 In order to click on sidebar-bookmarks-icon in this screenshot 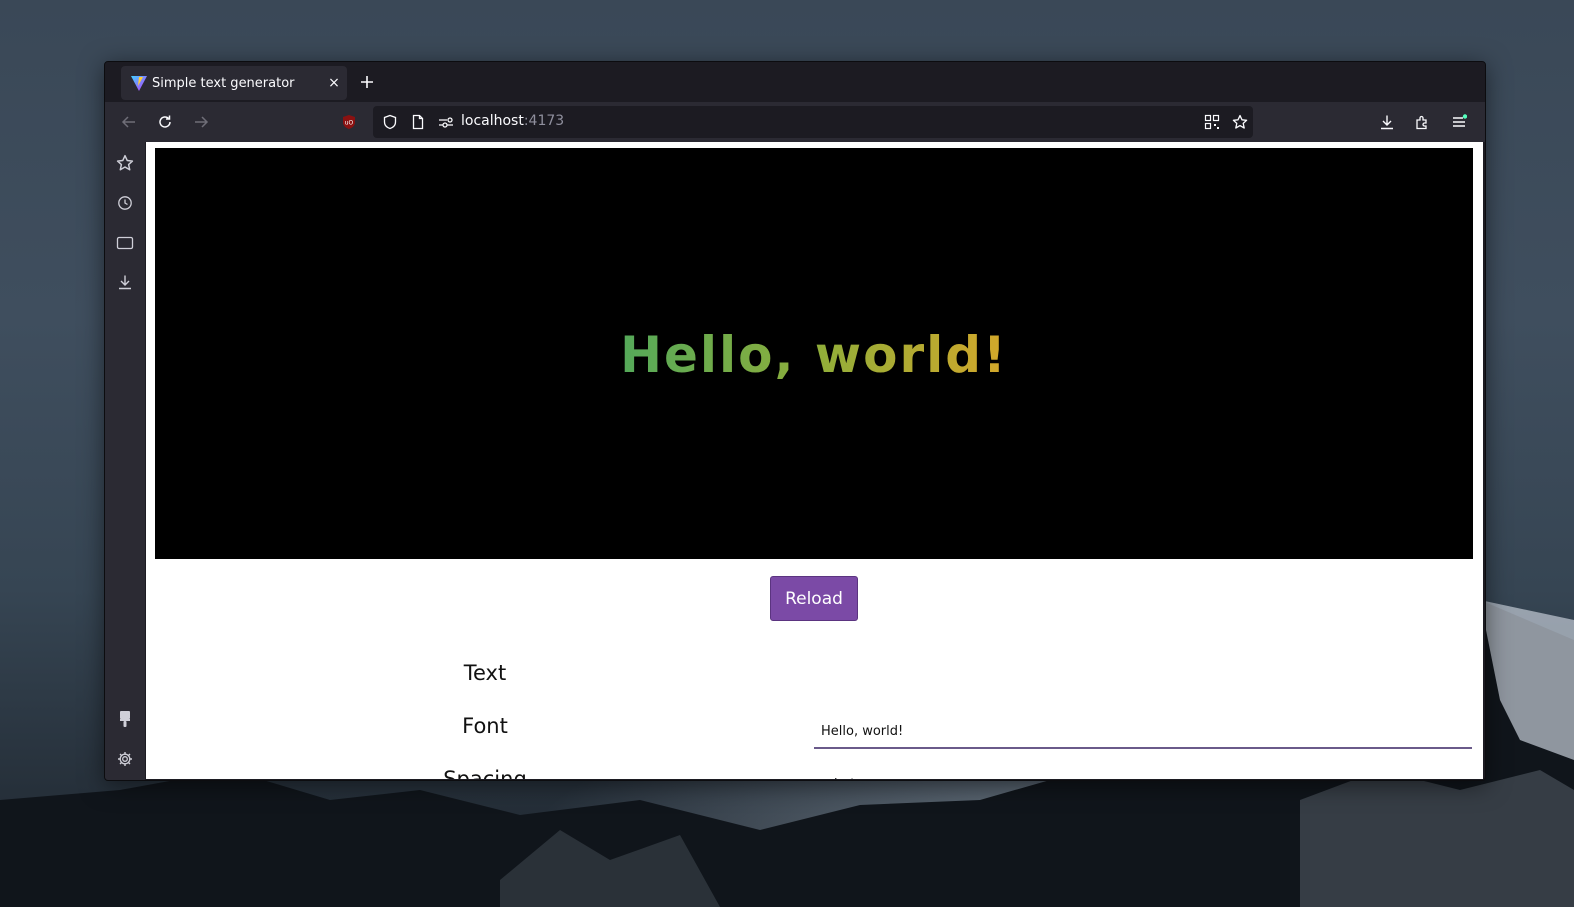, I will do `click(125, 163)`.